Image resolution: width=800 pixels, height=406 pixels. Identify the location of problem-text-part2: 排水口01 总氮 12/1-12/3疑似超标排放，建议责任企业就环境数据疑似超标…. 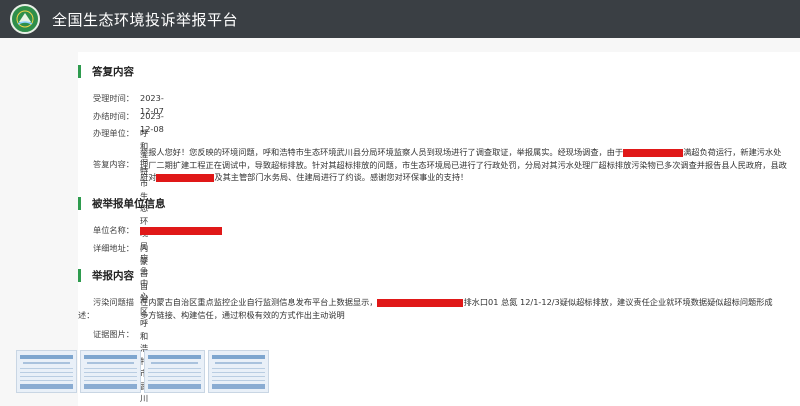
(618, 302).